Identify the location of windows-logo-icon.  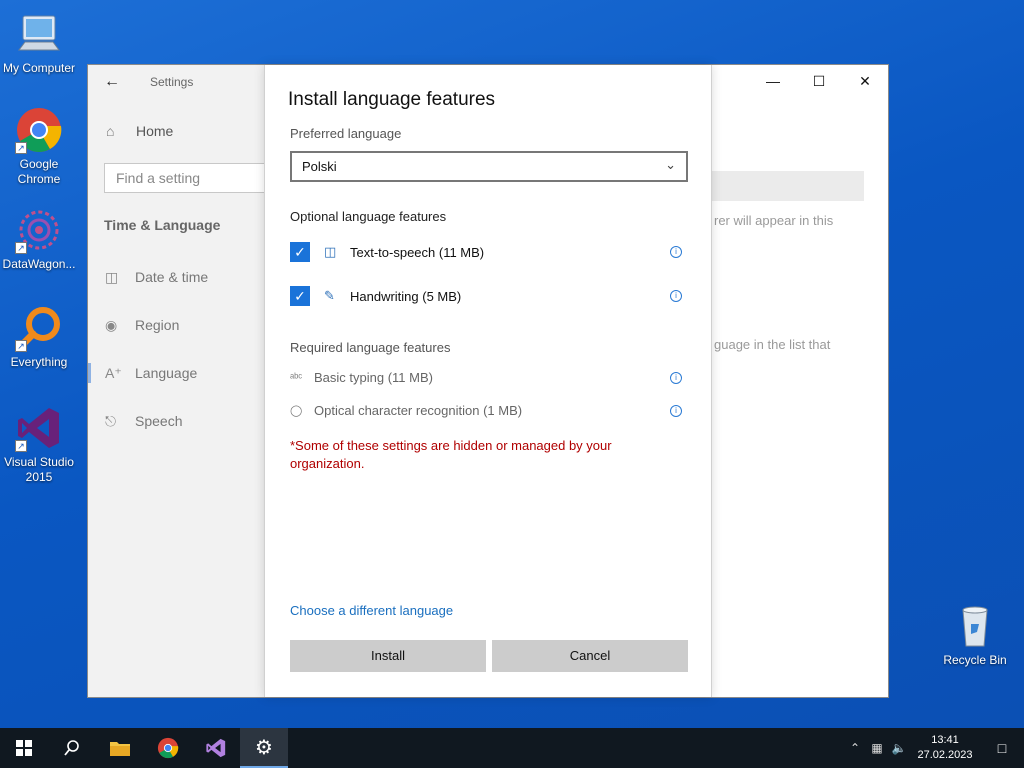
(24, 748).